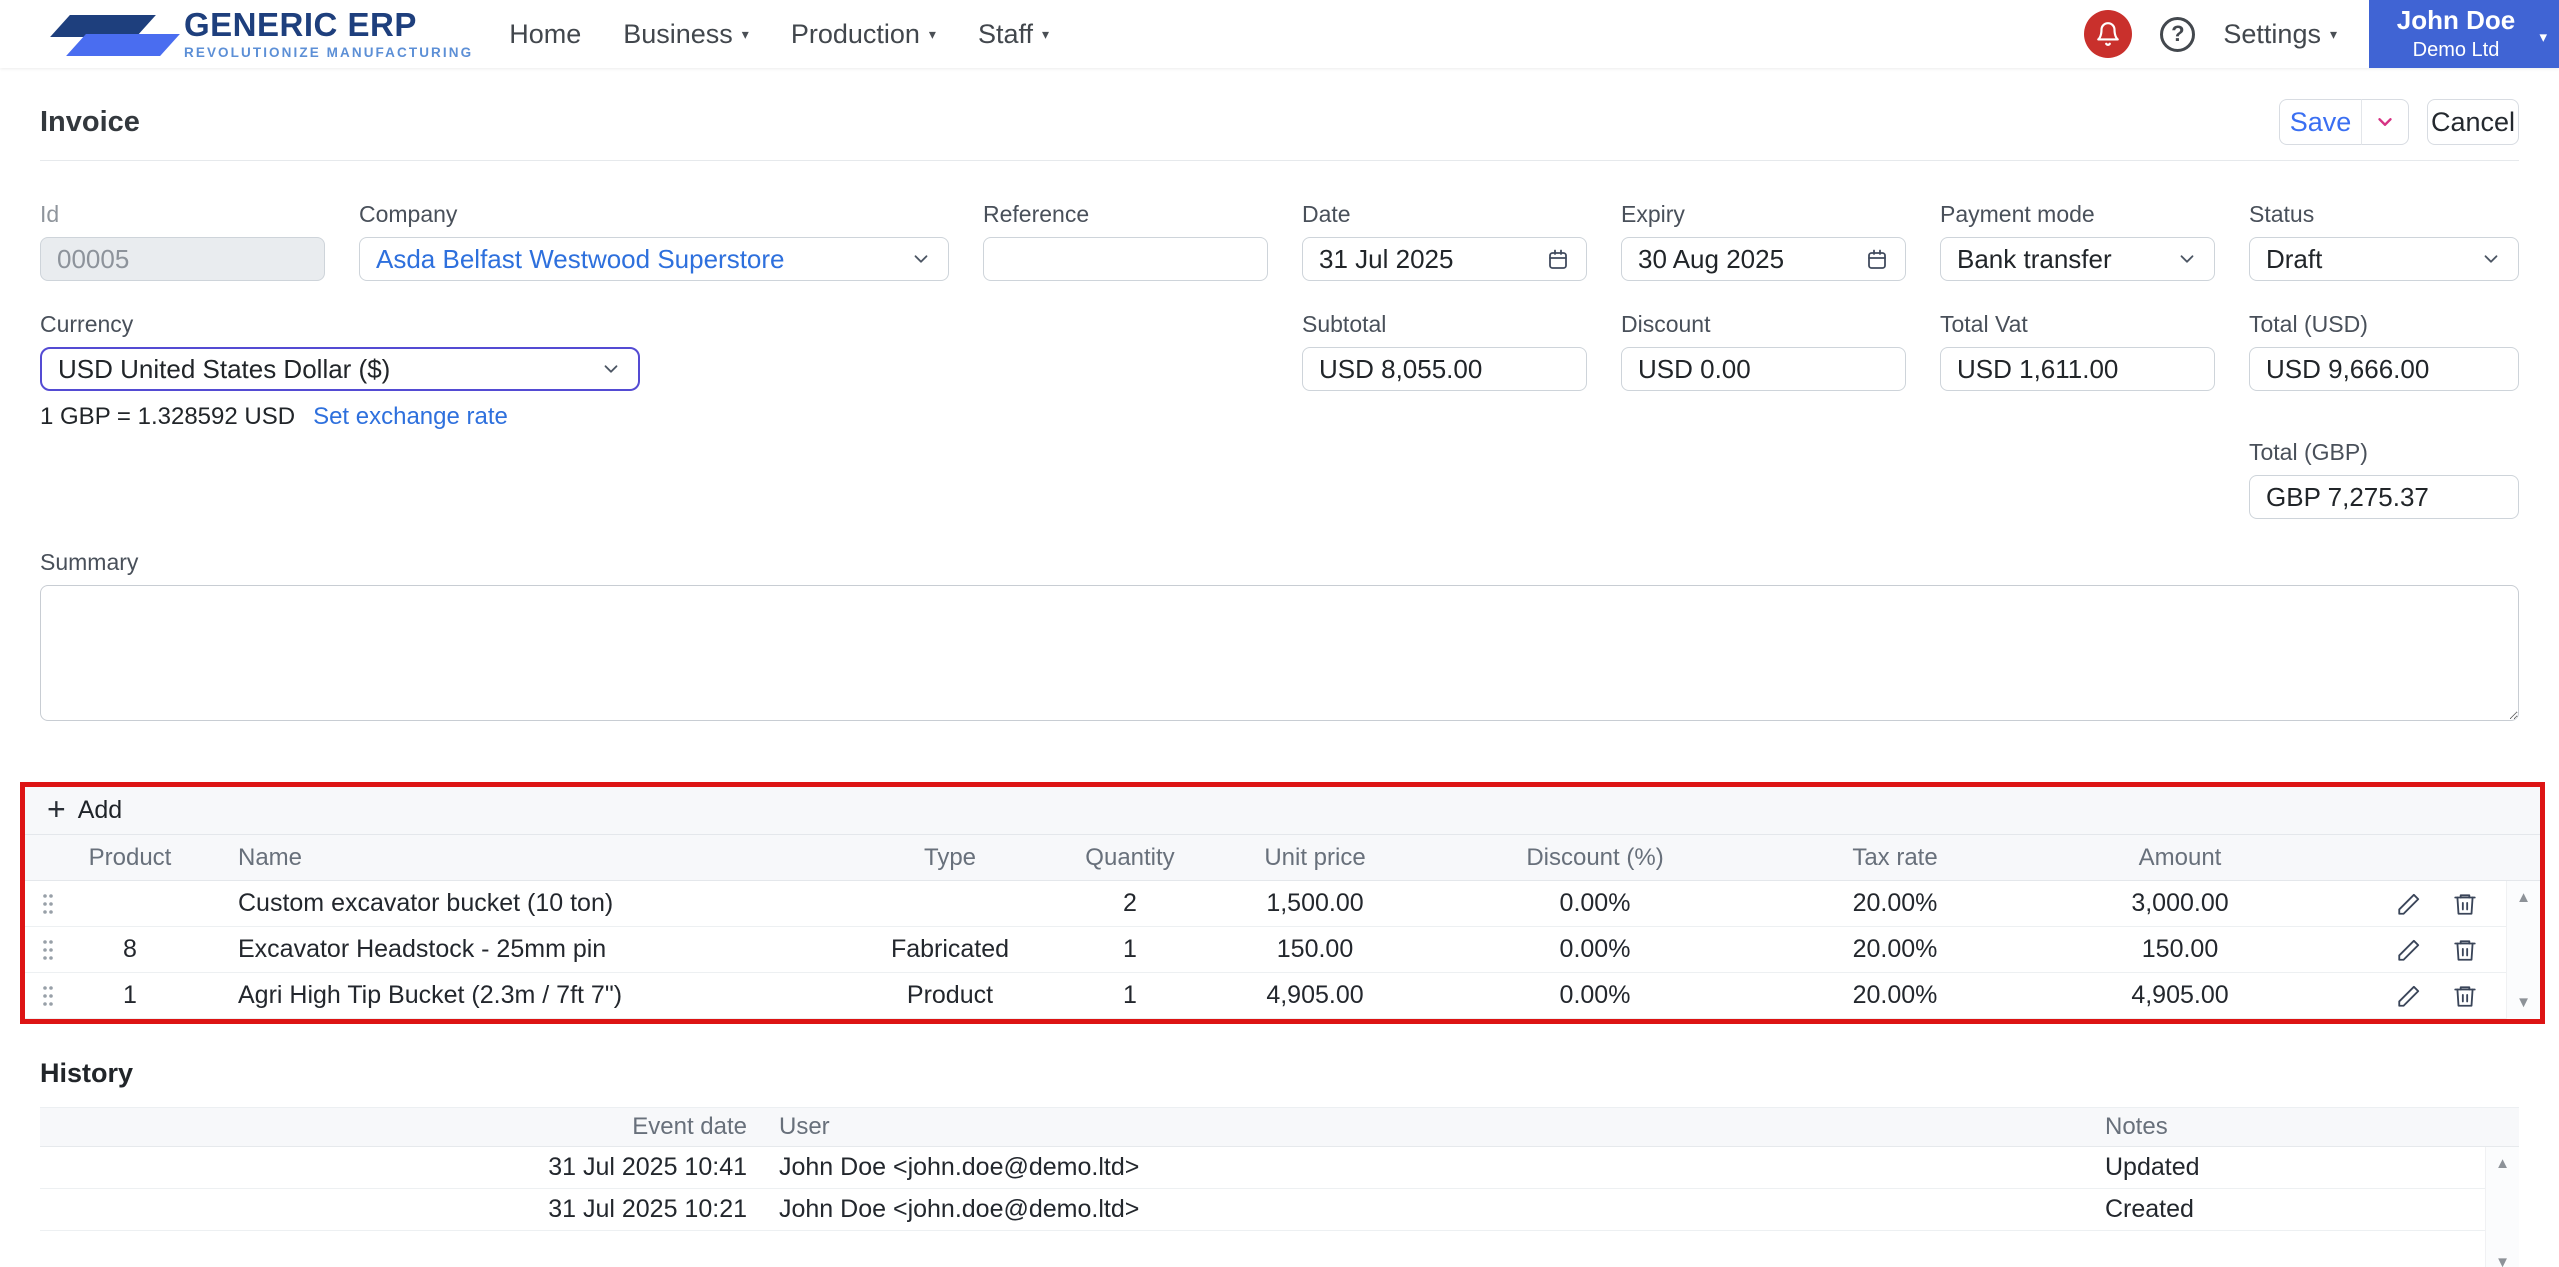 The height and width of the screenshot is (1267, 2559). I want to click on nav-item-home: Home, so click(545, 34).